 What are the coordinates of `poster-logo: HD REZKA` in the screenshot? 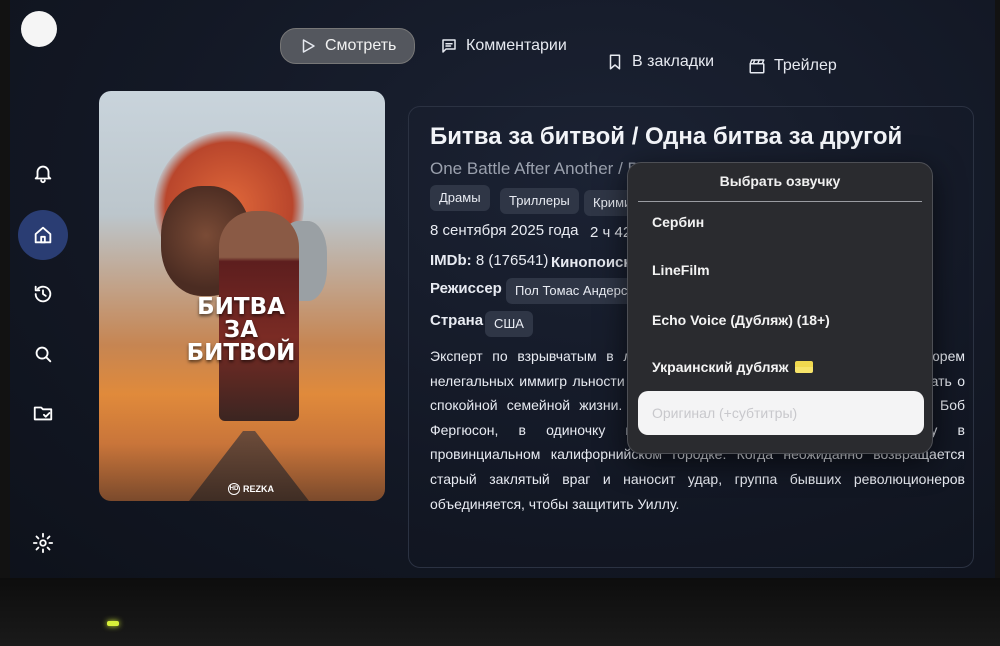 It's located at (251, 489).